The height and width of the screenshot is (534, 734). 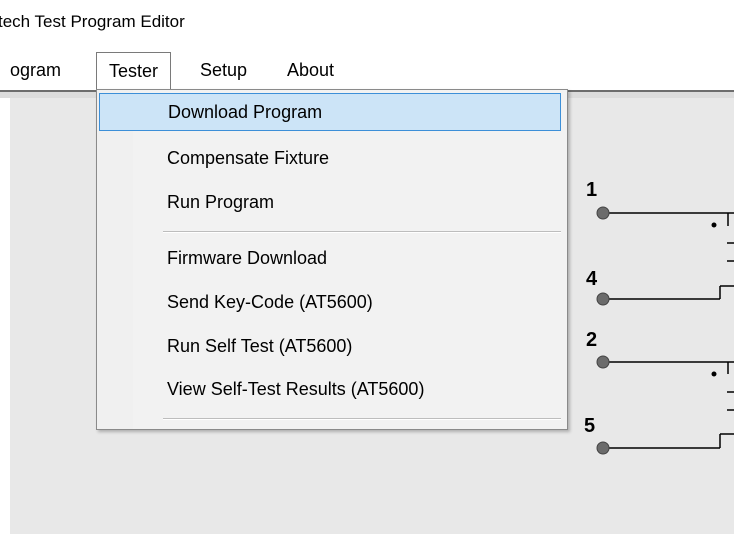 I want to click on menu-item-firmware-download: Firmware Download, so click(x=330, y=258).